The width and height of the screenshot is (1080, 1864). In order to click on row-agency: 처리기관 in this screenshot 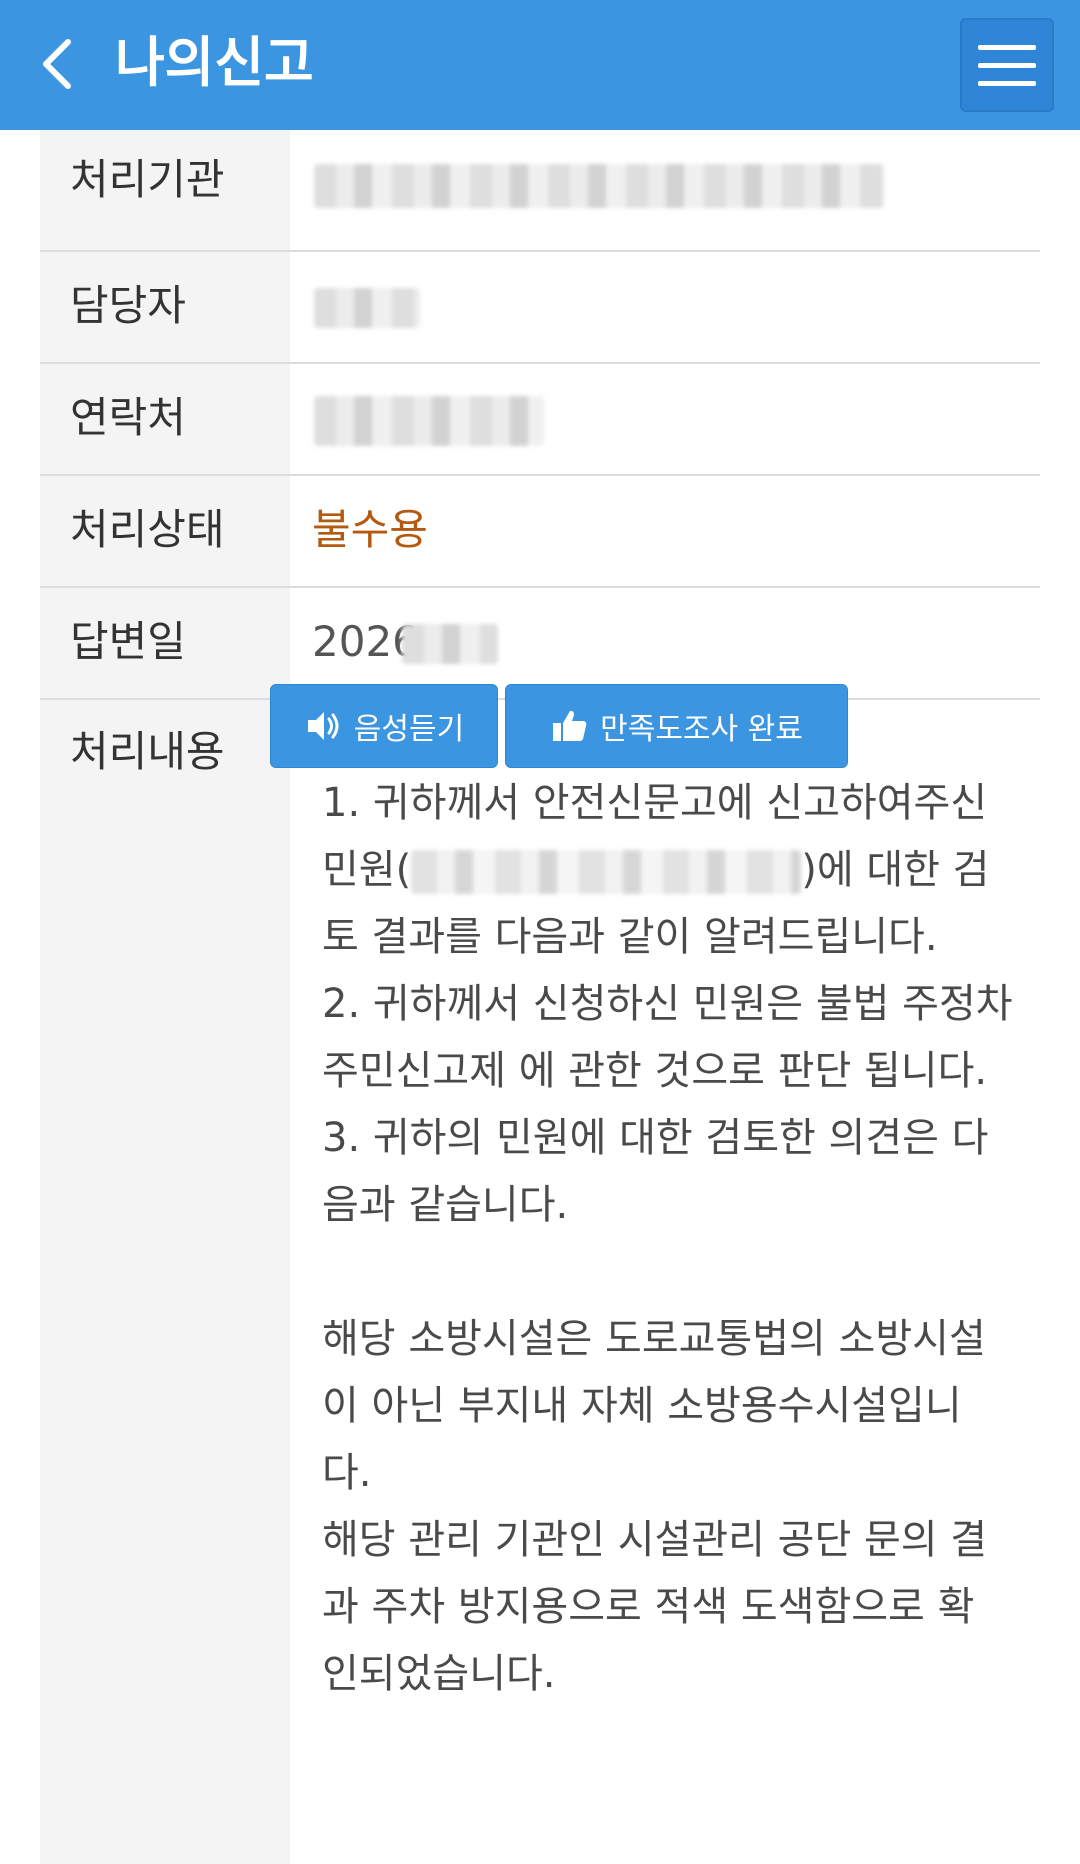, I will do `click(540, 191)`.